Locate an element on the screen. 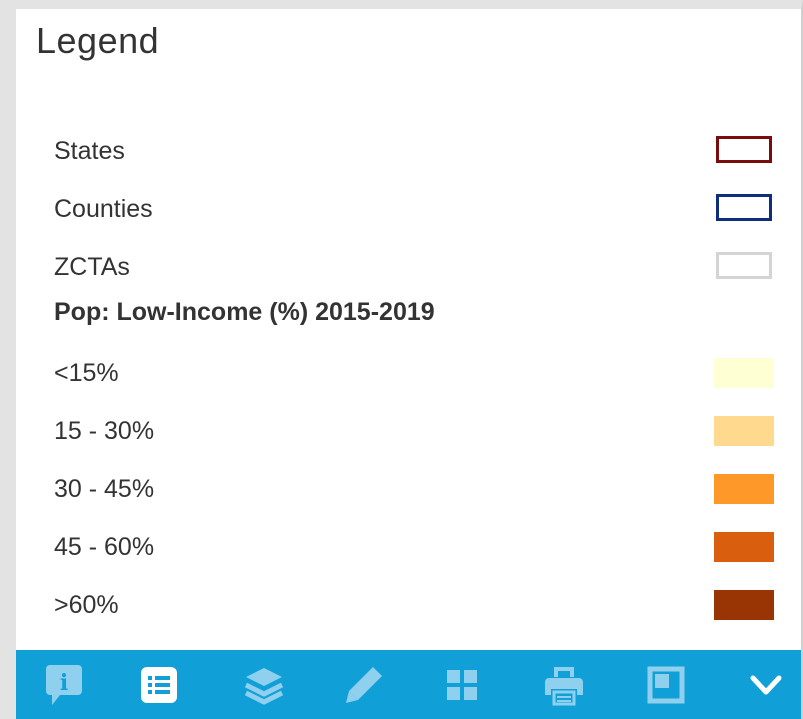  basemap-button is located at coordinates (462, 685).